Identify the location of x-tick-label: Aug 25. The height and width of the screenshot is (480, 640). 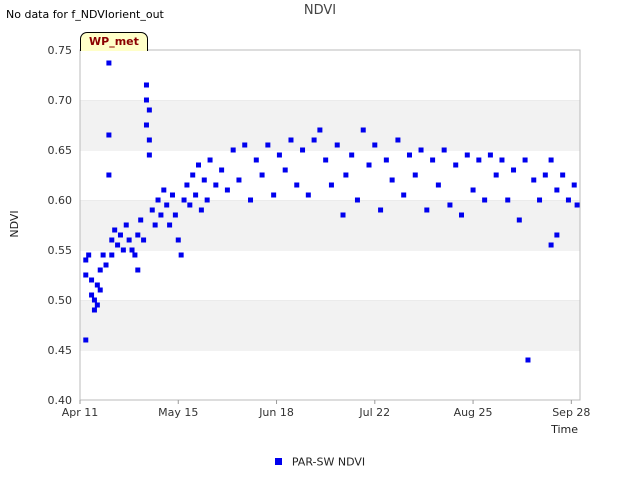
(473, 412).